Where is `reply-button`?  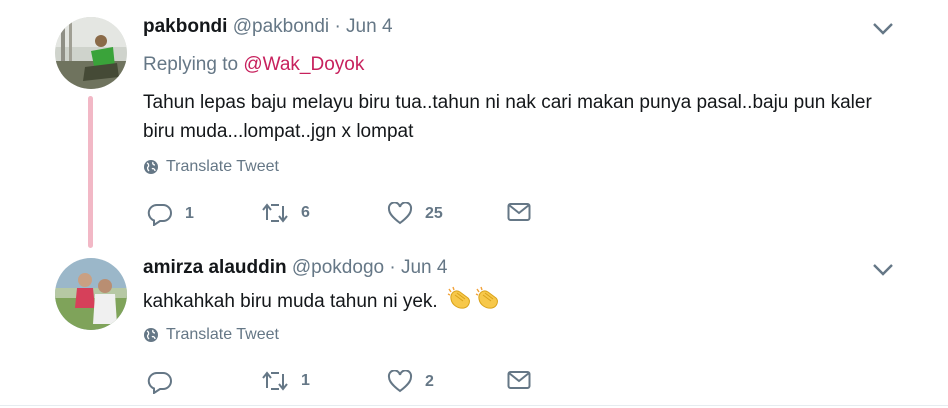 reply-button is located at coordinates (166, 382).